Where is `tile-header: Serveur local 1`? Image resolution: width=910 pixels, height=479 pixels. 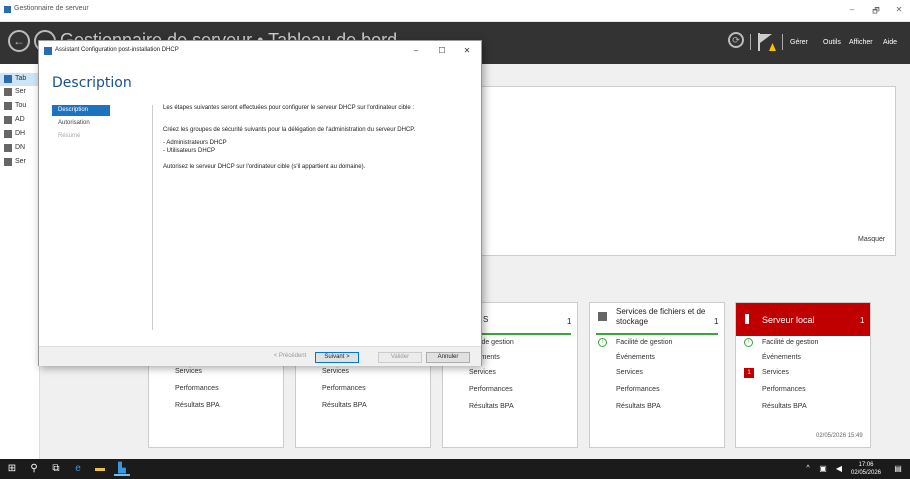
tile-header: Serveur local 1 is located at coordinates (803, 319).